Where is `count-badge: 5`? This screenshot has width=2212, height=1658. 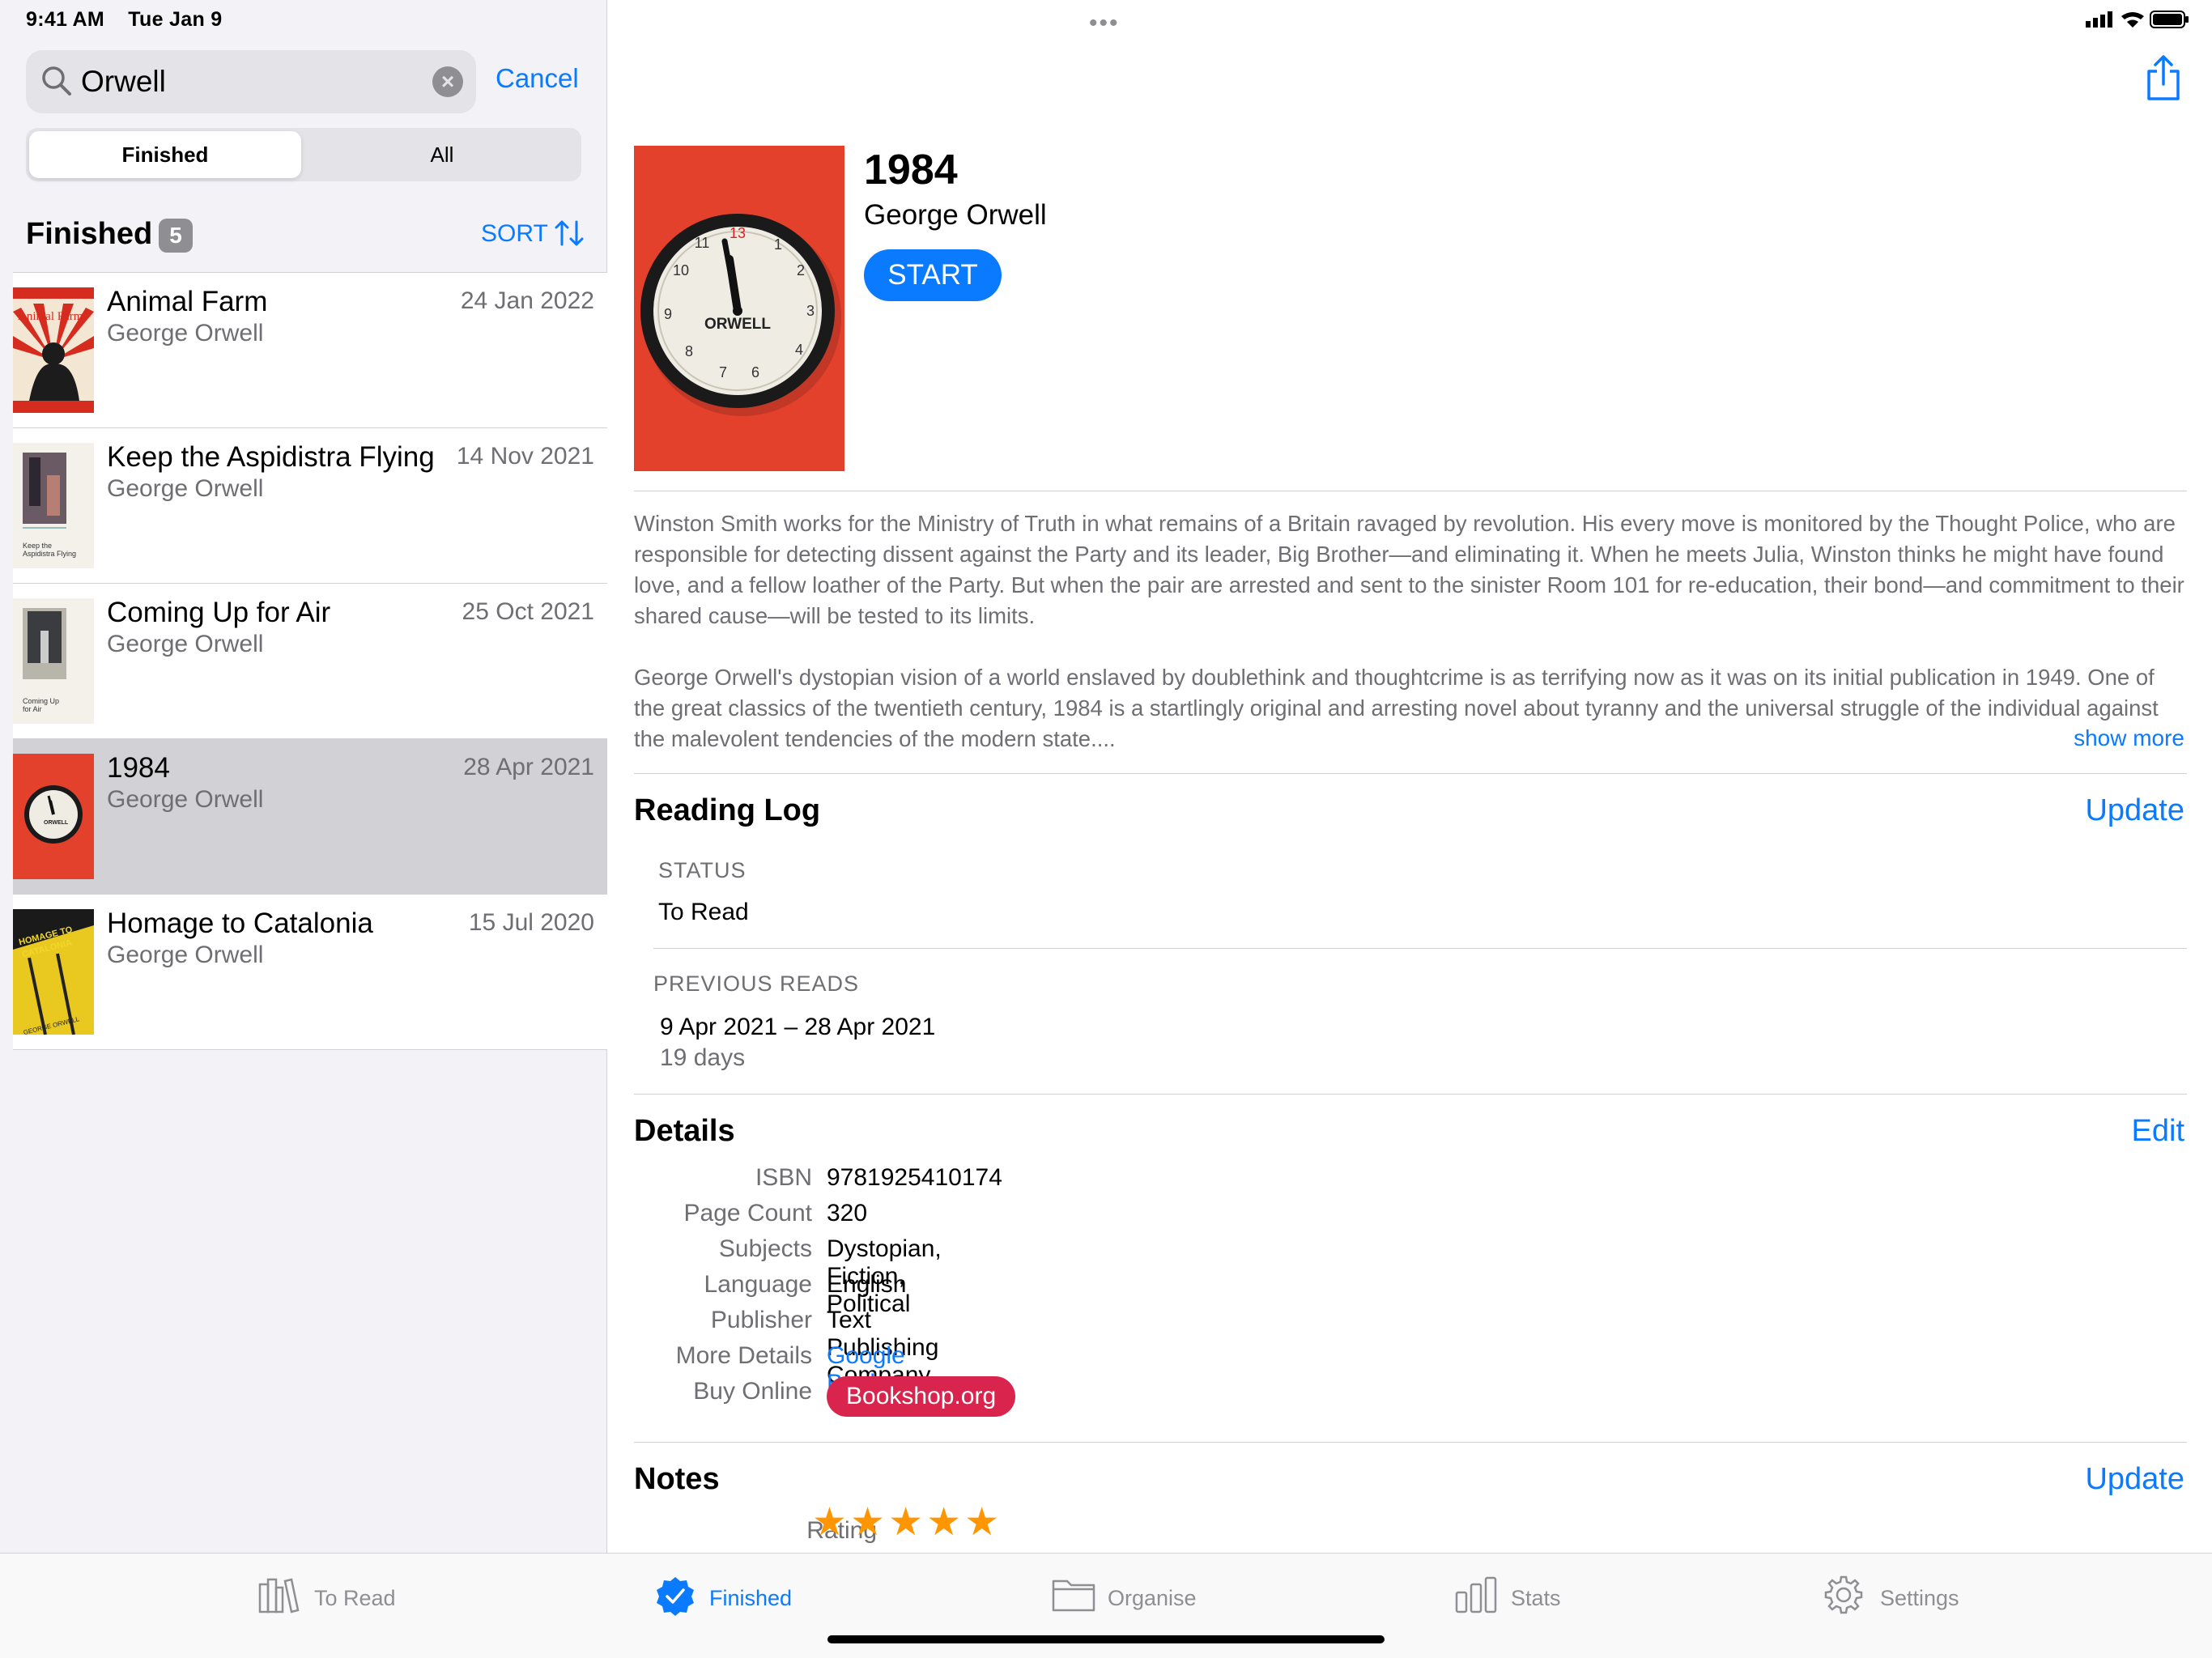
count-badge: 5 is located at coordinates (176, 236).